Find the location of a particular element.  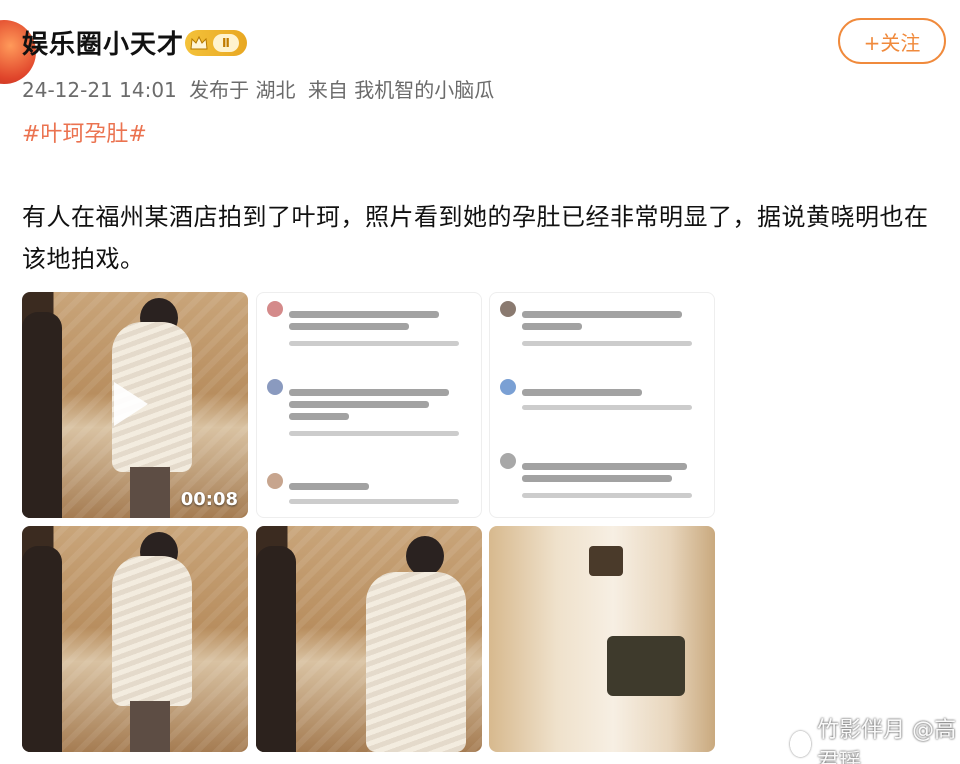

level-badge: Ⅱ is located at coordinates (226, 43).